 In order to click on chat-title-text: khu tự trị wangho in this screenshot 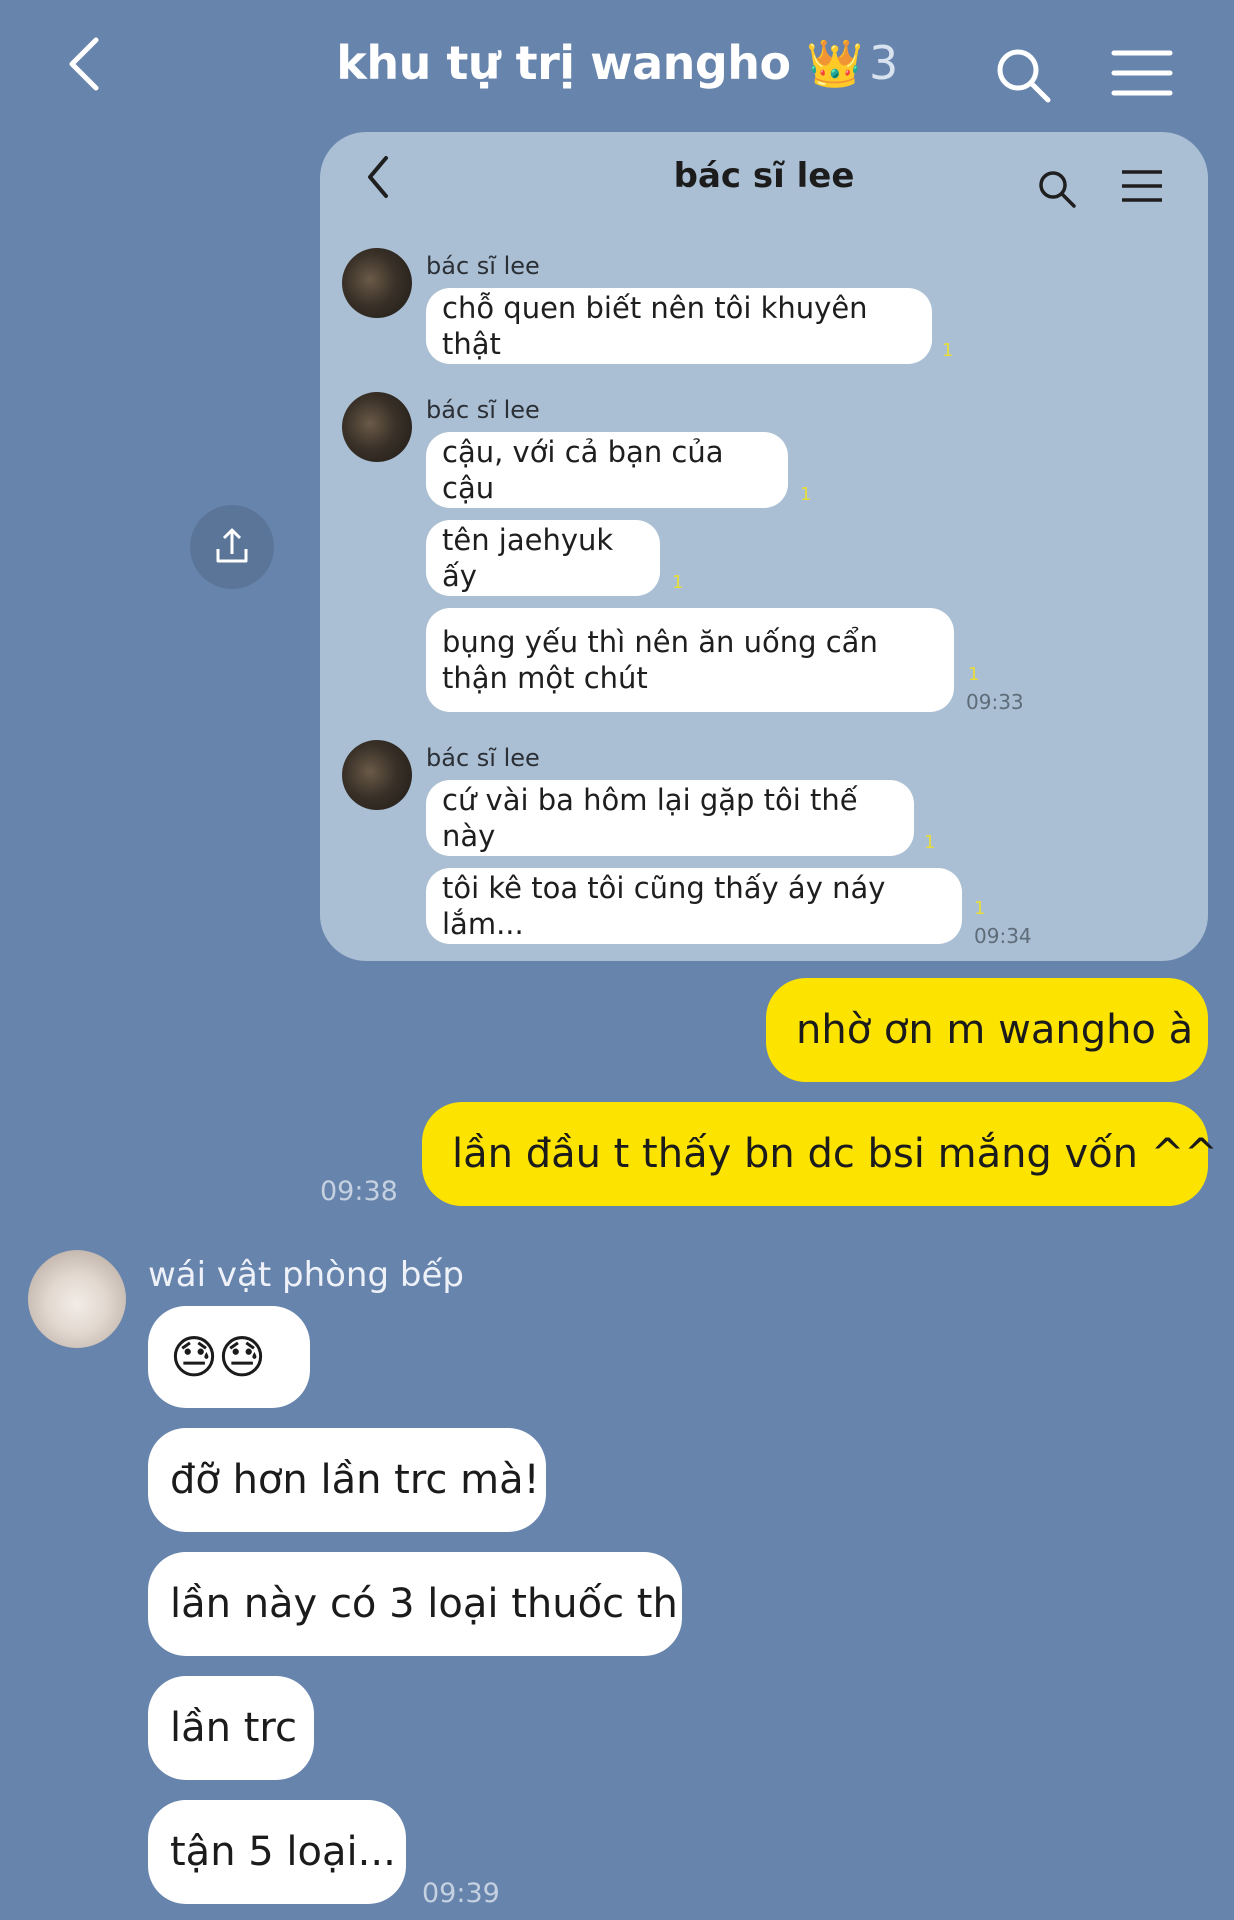, I will do `click(563, 63)`.